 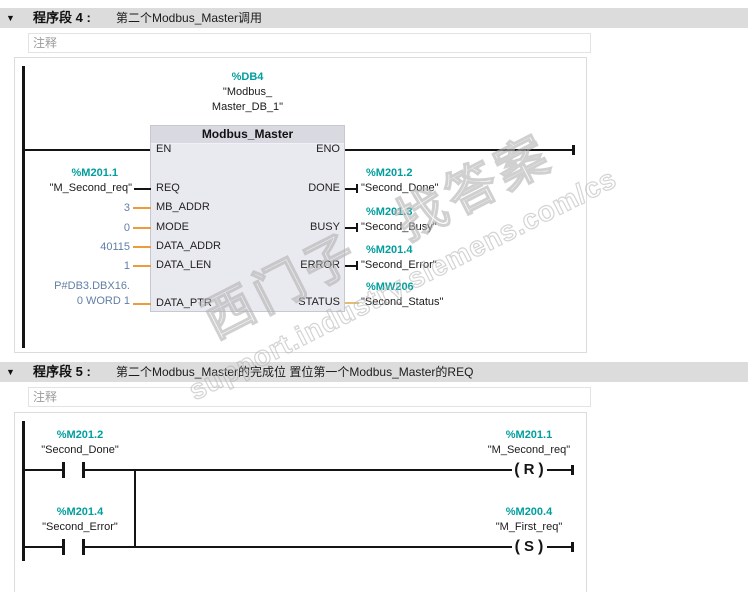 I want to click on pin-data-addr: DATA_ADDR, so click(x=188, y=246).